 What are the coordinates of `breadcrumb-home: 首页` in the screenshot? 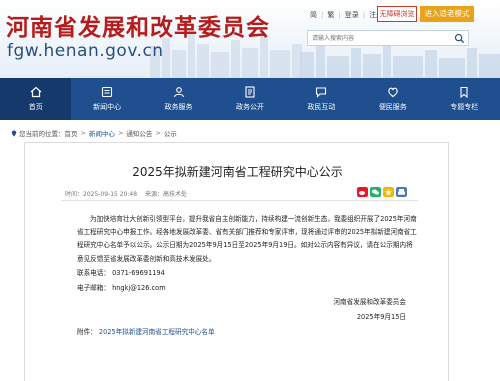 It's located at (71, 133).